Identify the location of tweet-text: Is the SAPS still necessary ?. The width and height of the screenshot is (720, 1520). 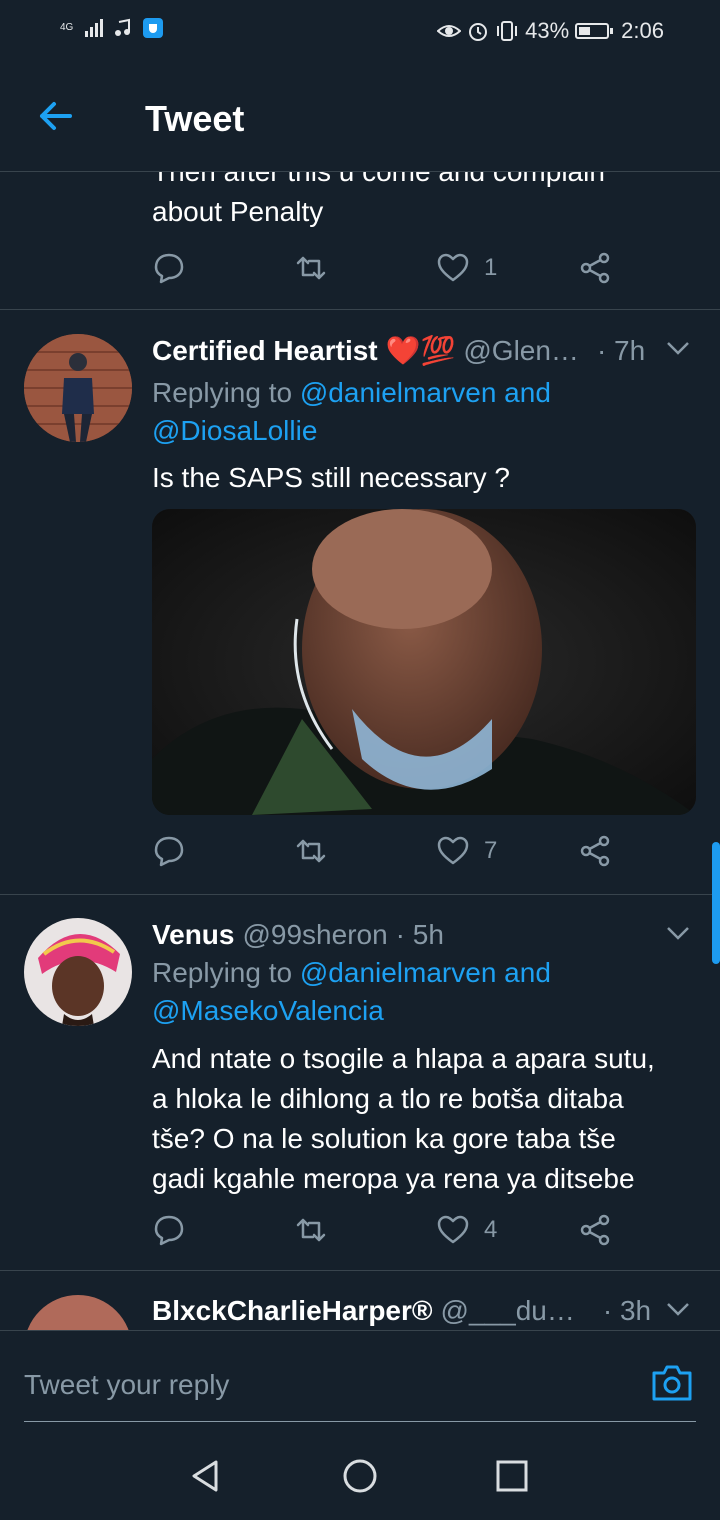
(331, 477).